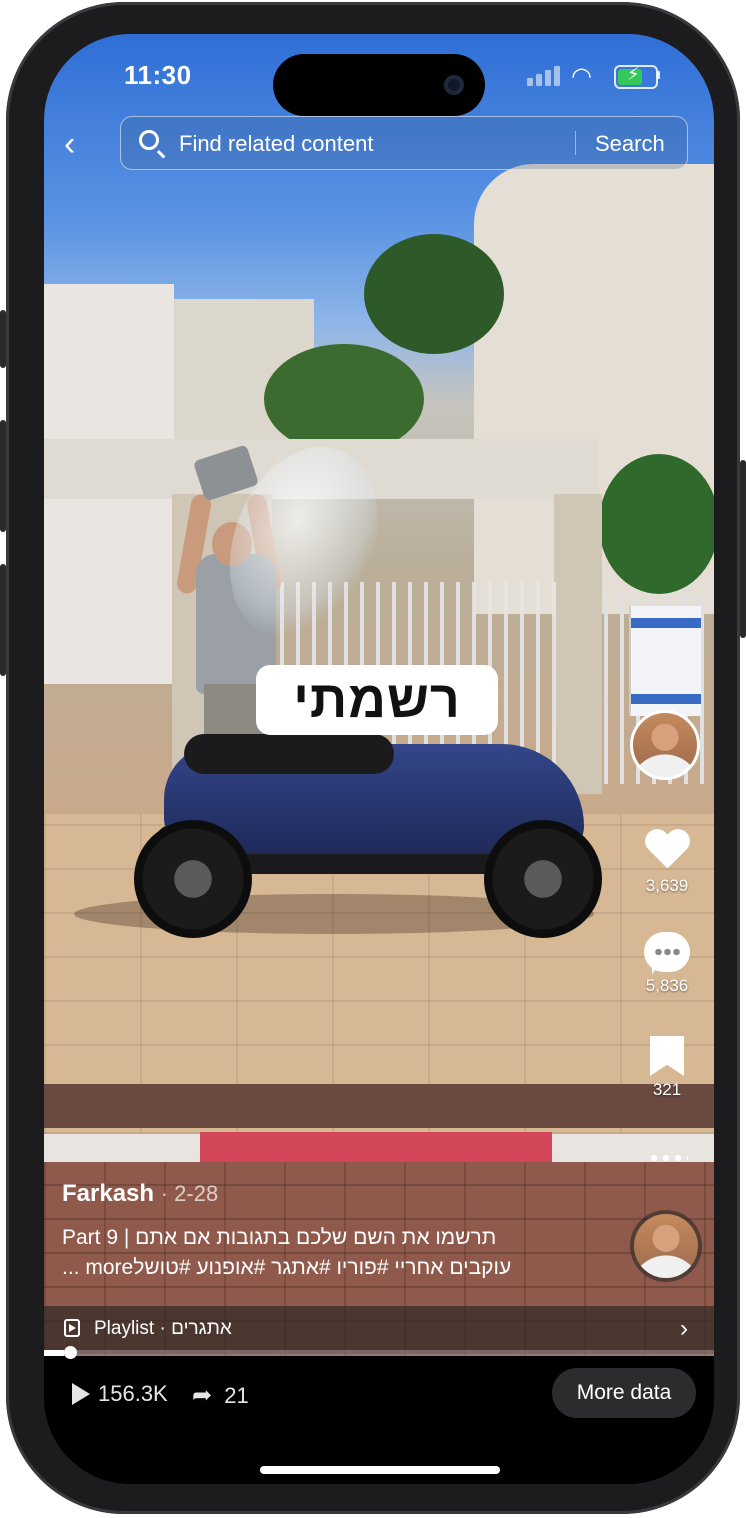 The height and width of the screenshot is (1518, 746). I want to click on share-count: 21, so click(236, 1395).